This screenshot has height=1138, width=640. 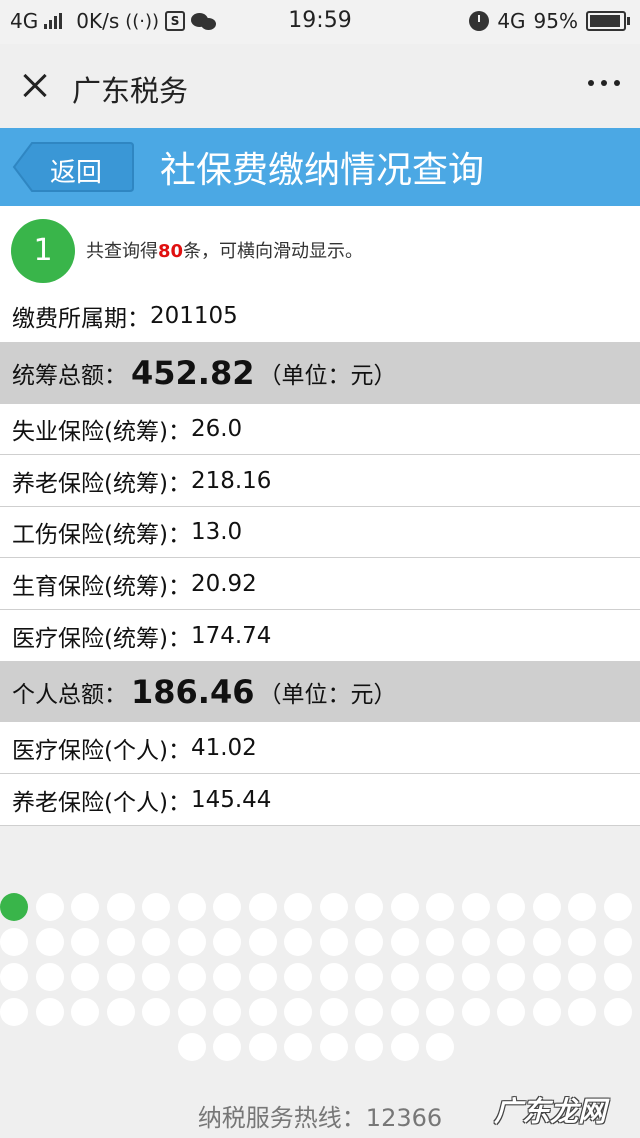 I want to click on more-icon, so click(x=604, y=83).